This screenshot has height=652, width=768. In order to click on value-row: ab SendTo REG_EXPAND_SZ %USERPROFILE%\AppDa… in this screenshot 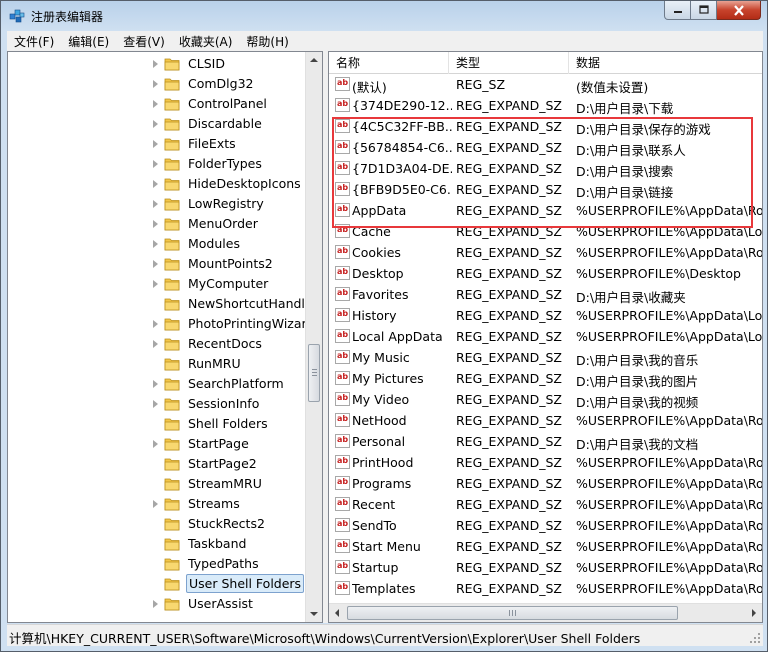, I will do `click(545, 525)`.